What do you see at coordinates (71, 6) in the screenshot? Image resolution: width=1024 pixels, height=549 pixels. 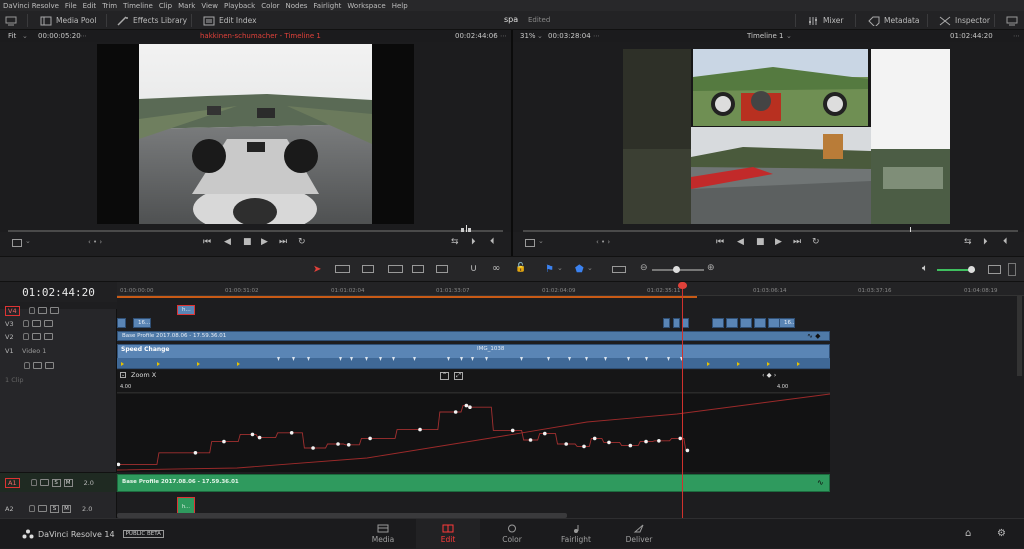 I see `menu-file: File` at bounding box center [71, 6].